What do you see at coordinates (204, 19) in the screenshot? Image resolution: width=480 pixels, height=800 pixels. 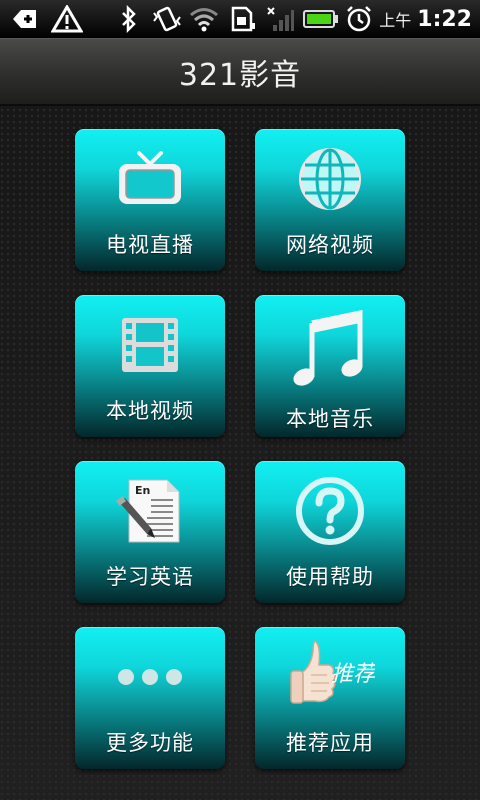 I see `wifi-icon` at bounding box center [204, 19].